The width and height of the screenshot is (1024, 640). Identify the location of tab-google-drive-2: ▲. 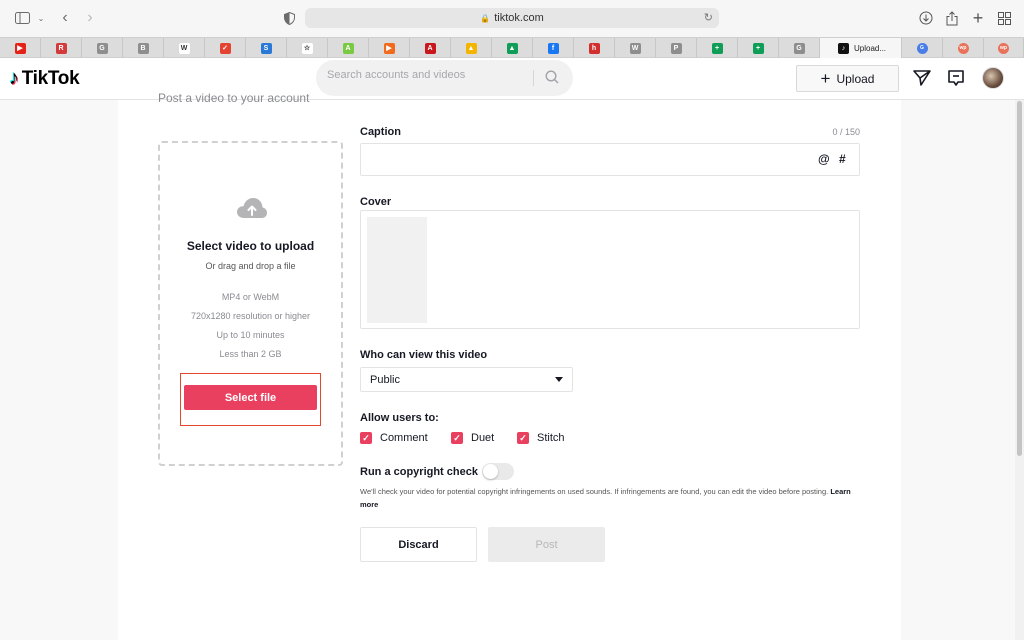
(512, 48).